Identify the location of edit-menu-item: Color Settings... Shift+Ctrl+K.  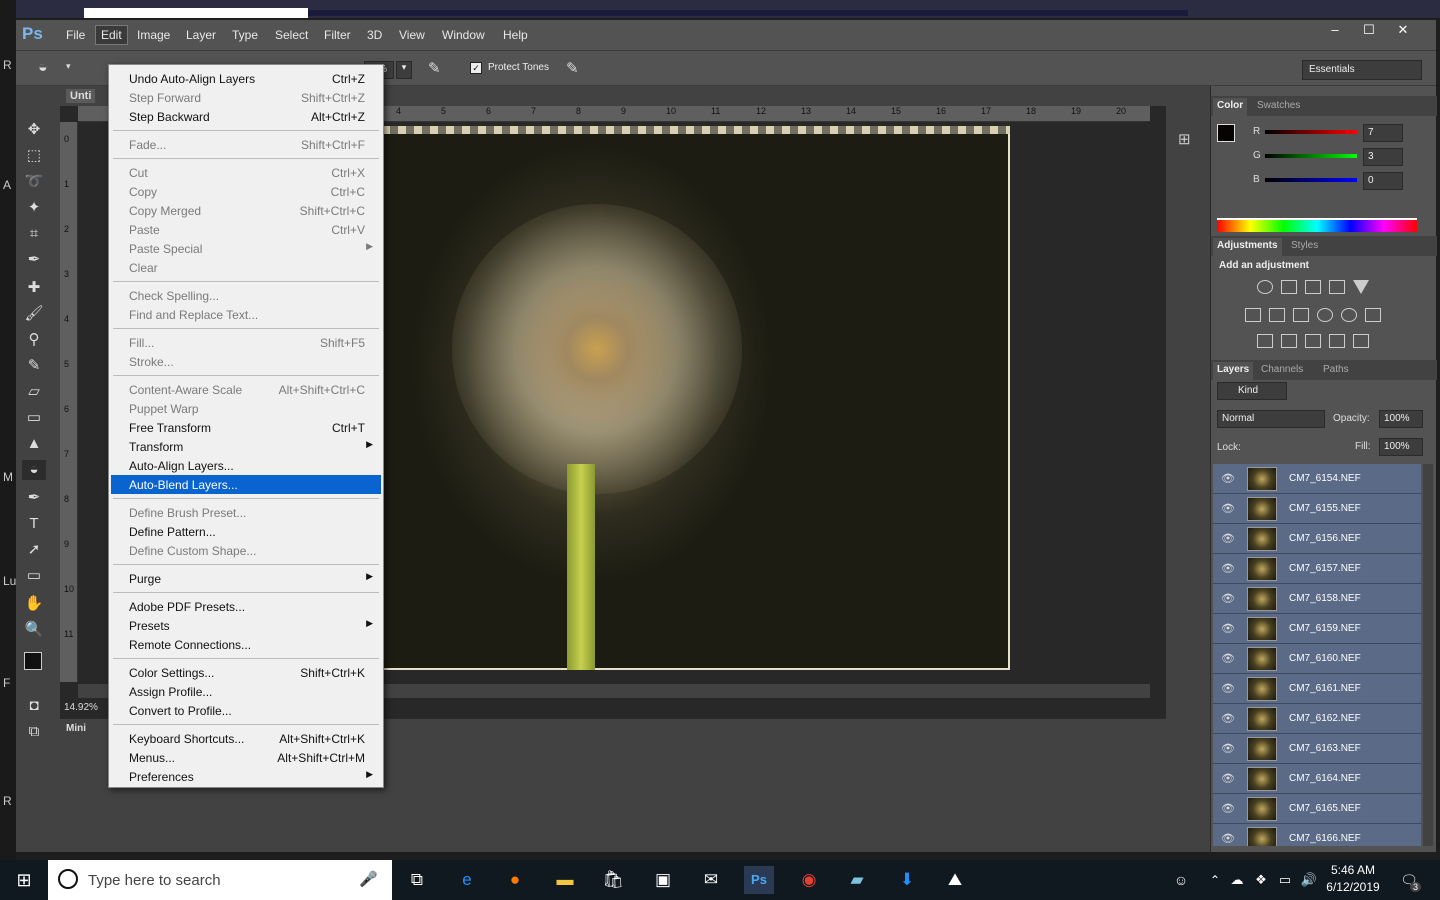
(246, 672).